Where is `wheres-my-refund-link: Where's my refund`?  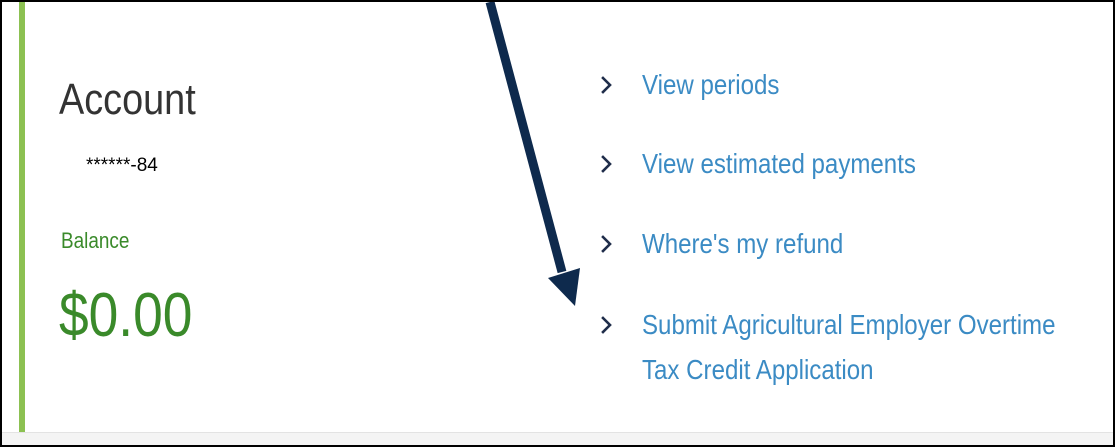 wheres-my-refund-link: Where's my refund is located at coordinates (854, 245).